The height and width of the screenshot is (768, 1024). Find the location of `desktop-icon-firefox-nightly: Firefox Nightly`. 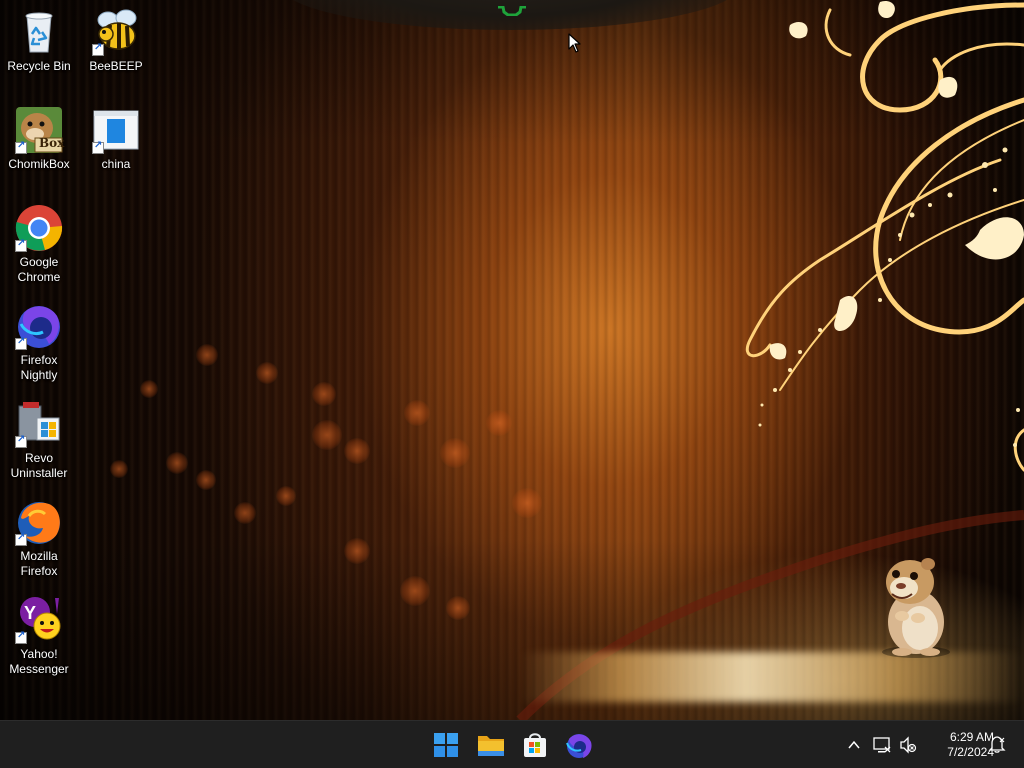

desktop-icon-firefox-nightly: Firefox Nightly is located at coordinates (39, 342).